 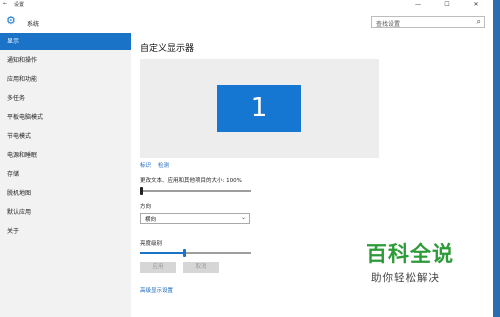 What do you see at coordinates (246, 21) in the screenshot?
I see `app-header: ⚙ 系统 查找设置 ⌕` at bounding box center [246, 21].